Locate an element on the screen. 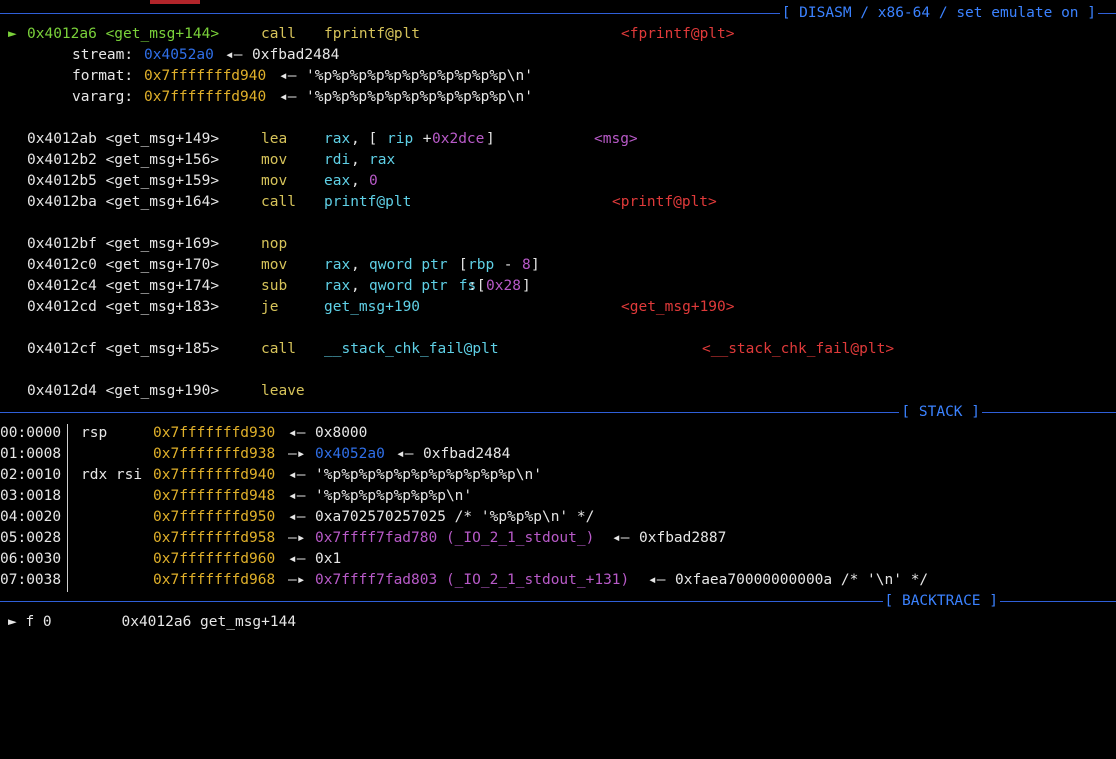 The height and width of the screenshot is (759, 1116). current-pointer-icon: ► is located at coordinates (12, 34).